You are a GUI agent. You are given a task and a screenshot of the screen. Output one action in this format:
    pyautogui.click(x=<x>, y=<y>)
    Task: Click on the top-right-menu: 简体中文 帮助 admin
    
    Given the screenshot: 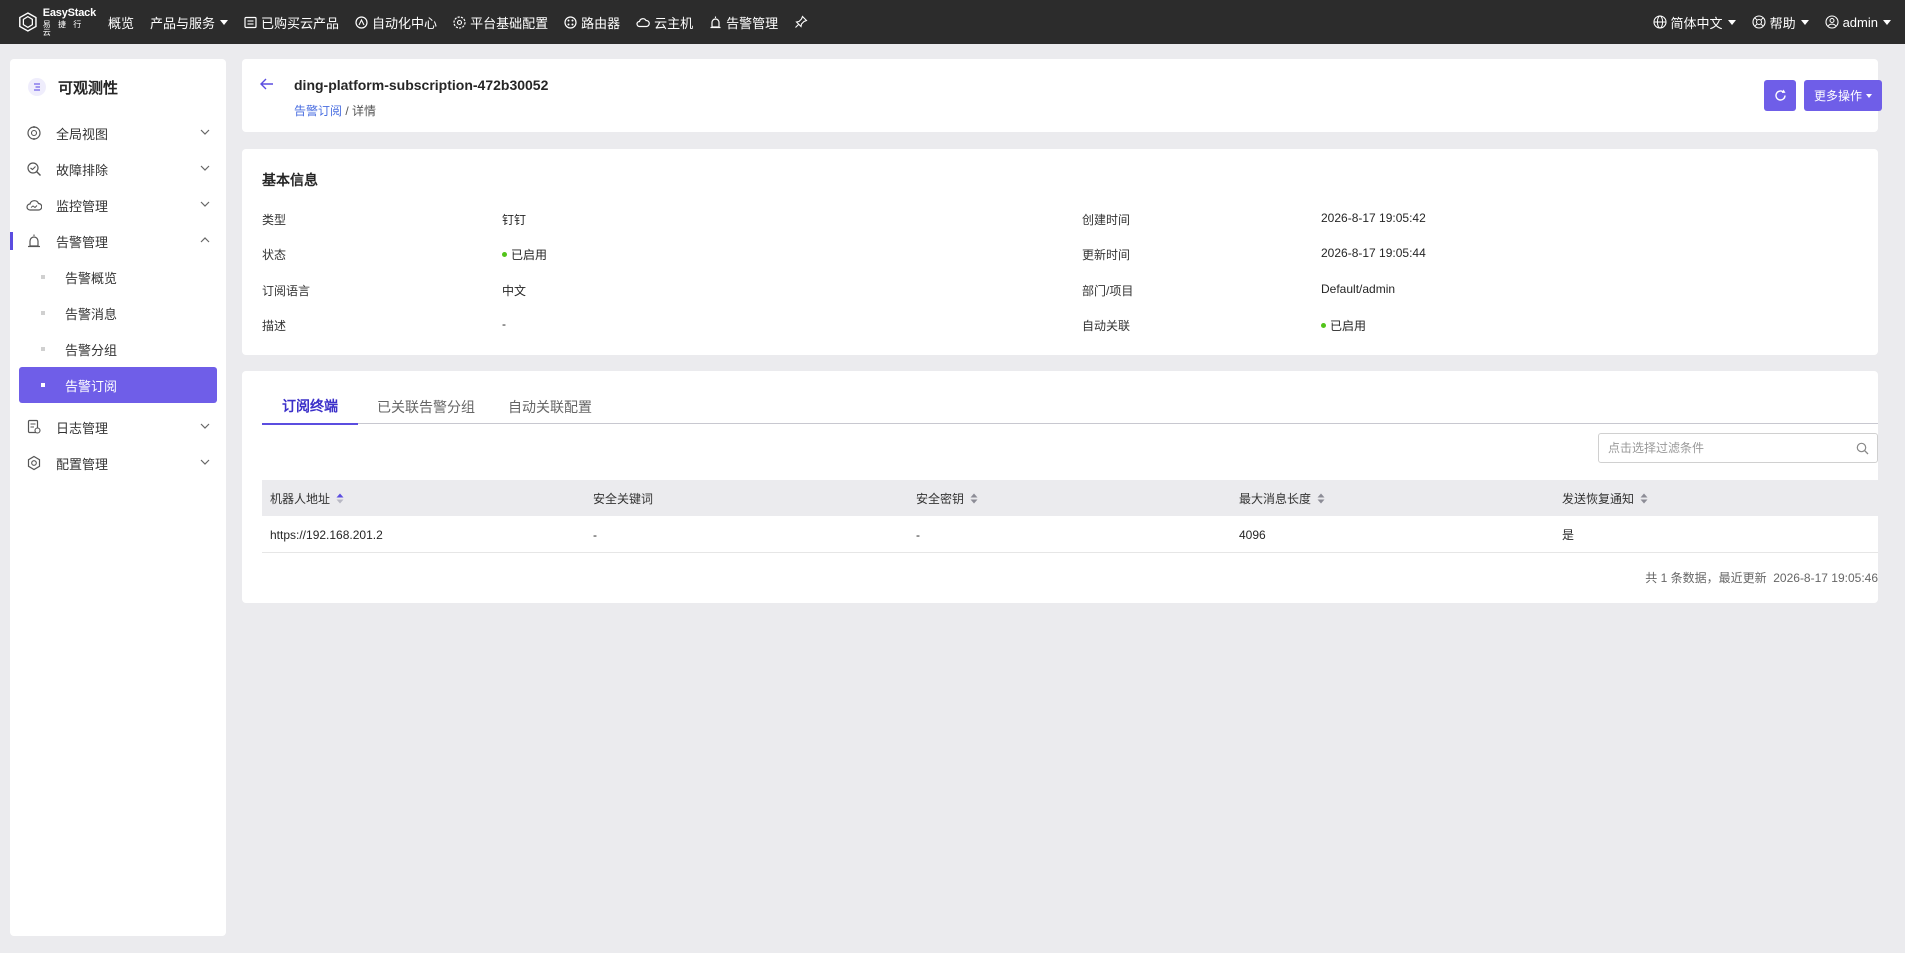 What is the action you would take?
    pyautogui.click(x=1764, y=22)
    